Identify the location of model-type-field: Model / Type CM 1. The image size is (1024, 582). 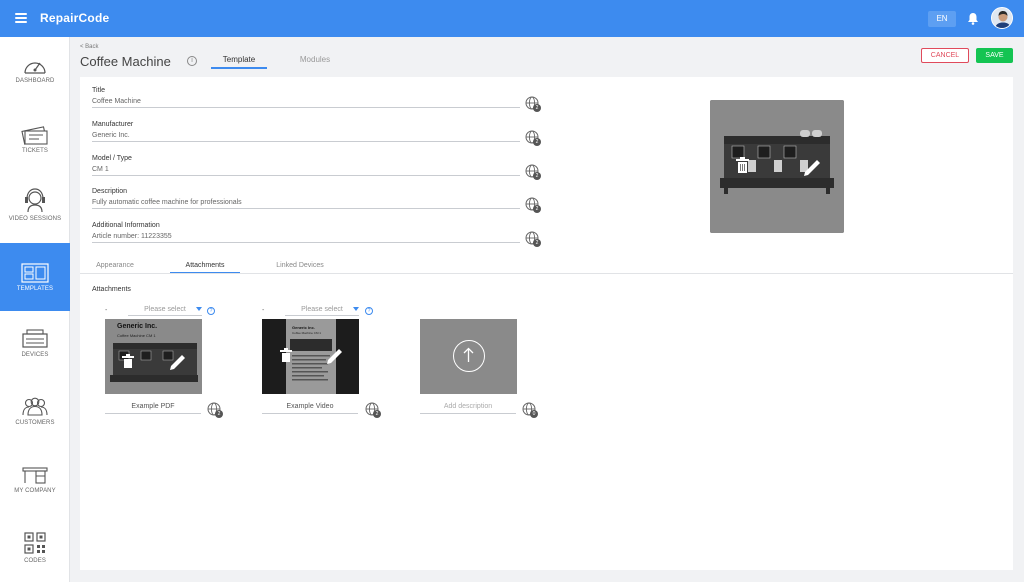
(306, 165).